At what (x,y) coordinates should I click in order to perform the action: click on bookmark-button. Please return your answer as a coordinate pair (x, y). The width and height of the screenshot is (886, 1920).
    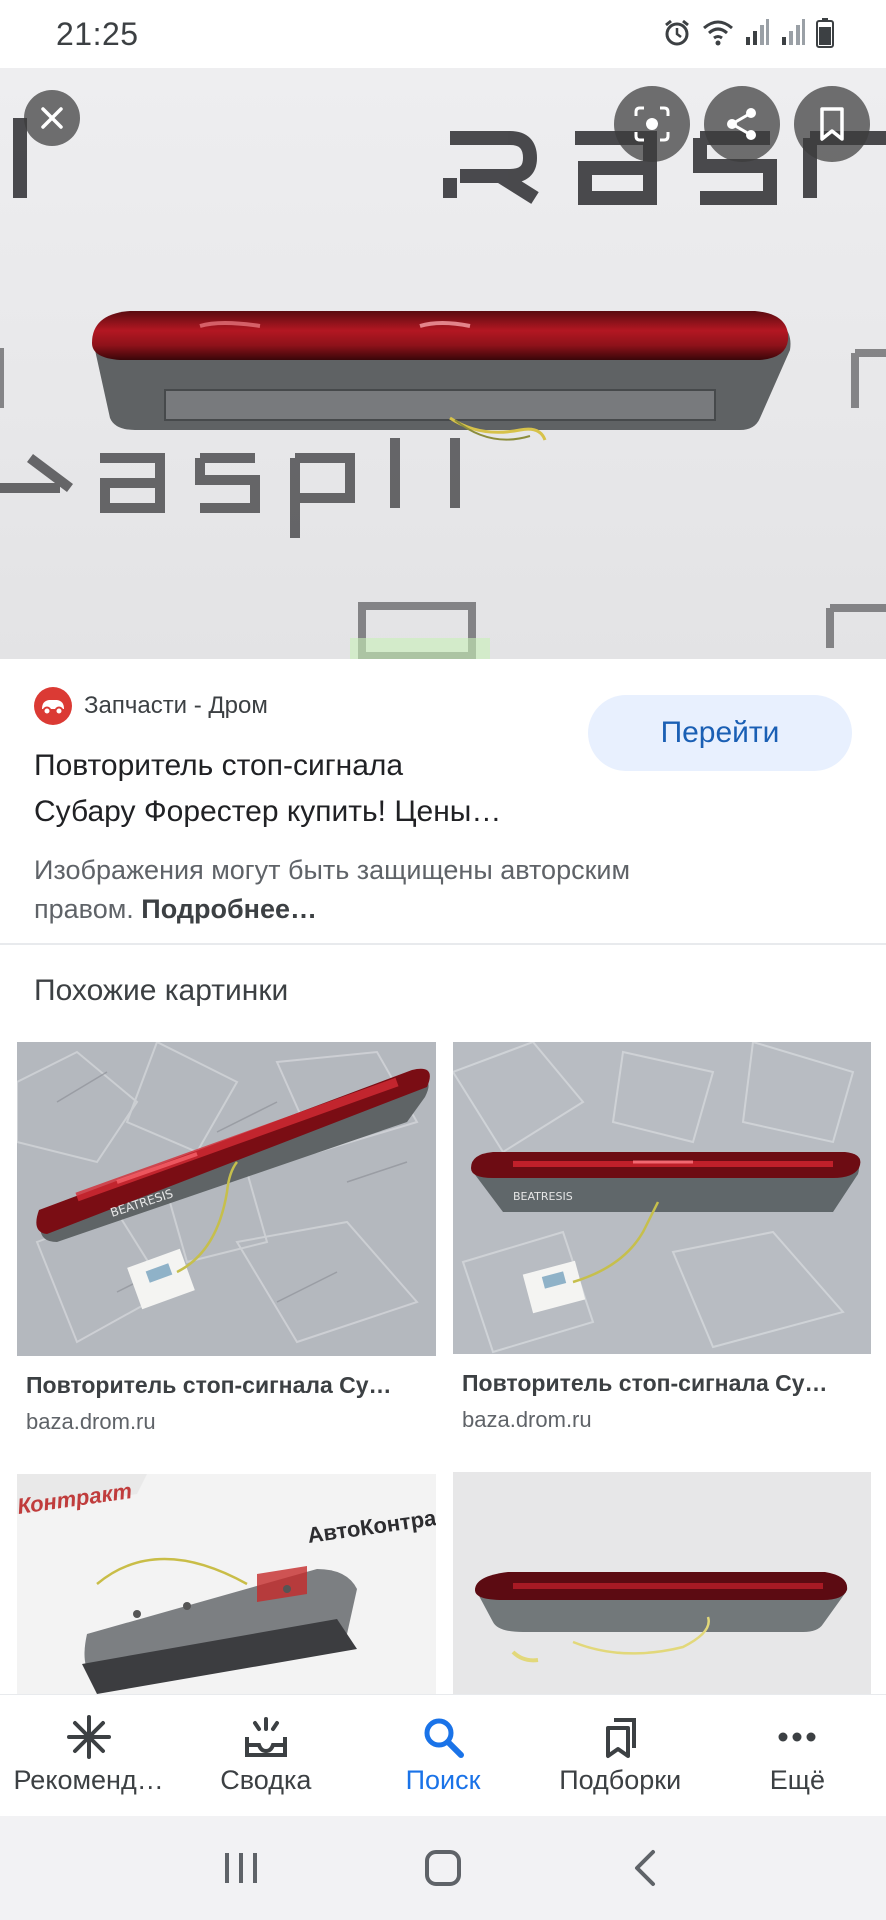
    Looking at the image, I should click on (832, 124).